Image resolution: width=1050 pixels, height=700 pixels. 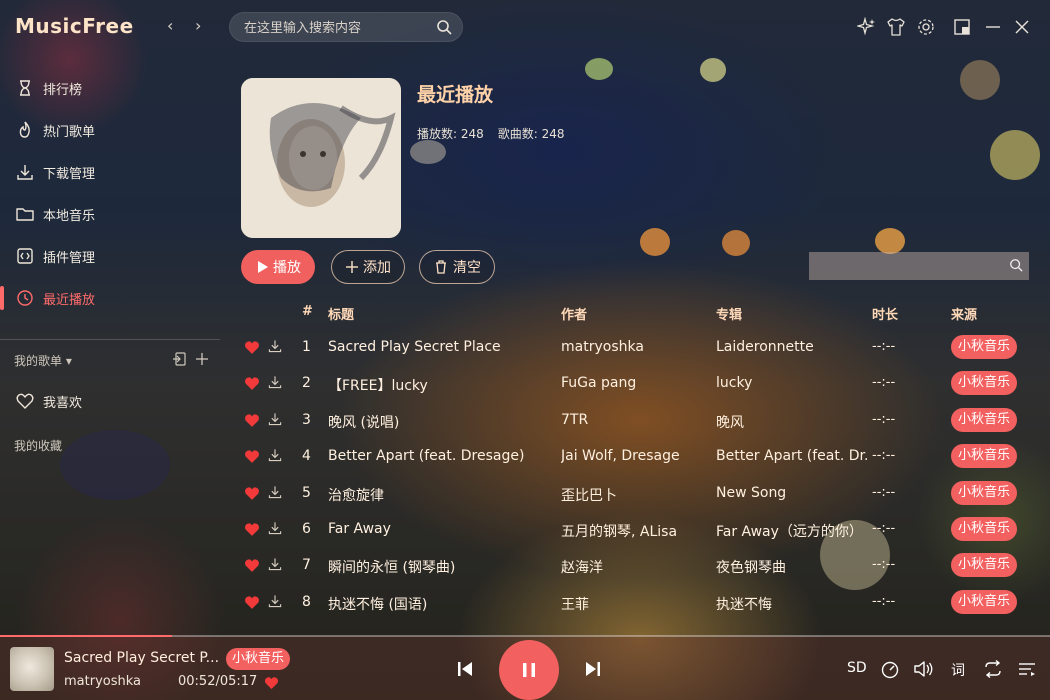 What do you see at coordinates (867, 27) in the screenshot?
I see `sparkle-icon` at bounding box center [867, 27].